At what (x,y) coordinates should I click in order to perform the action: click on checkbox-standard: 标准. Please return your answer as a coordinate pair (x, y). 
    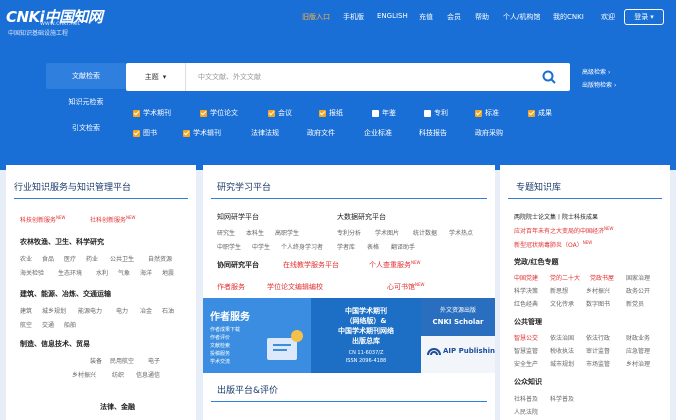
    Looking at the image, I should click on (487, 113).